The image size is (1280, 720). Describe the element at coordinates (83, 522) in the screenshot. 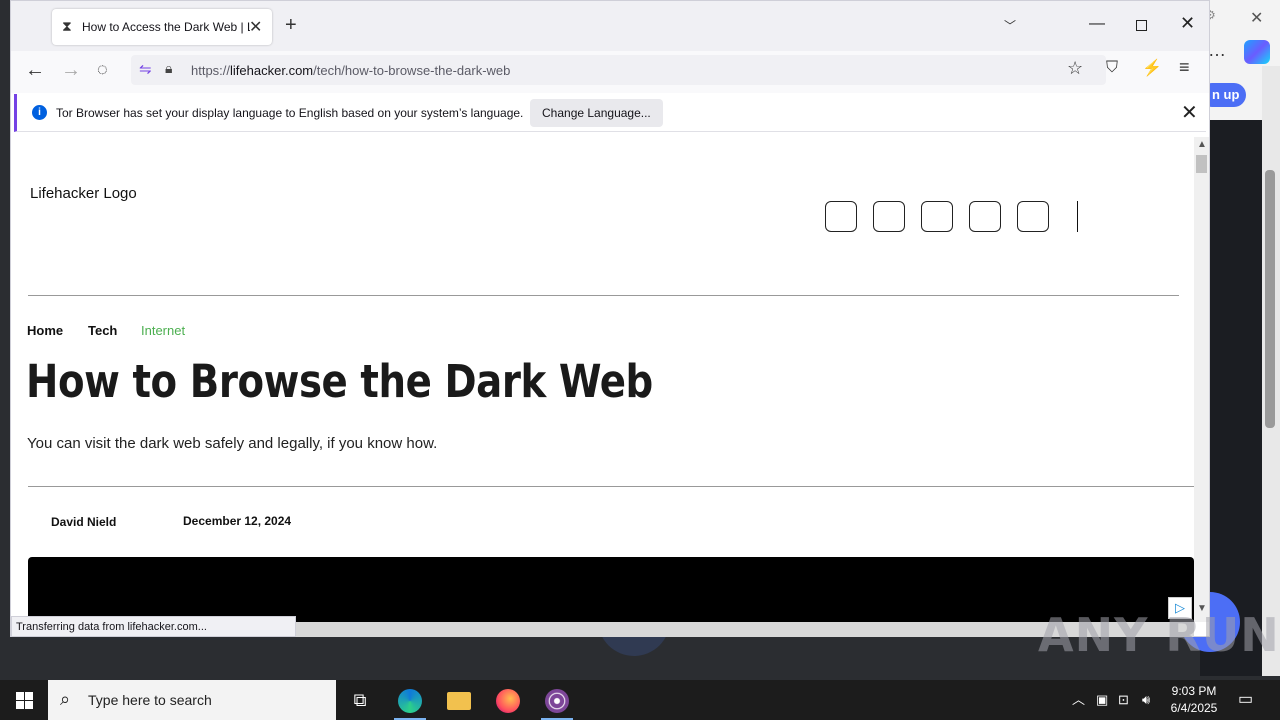

I see `author-name: David Nield` at that location.